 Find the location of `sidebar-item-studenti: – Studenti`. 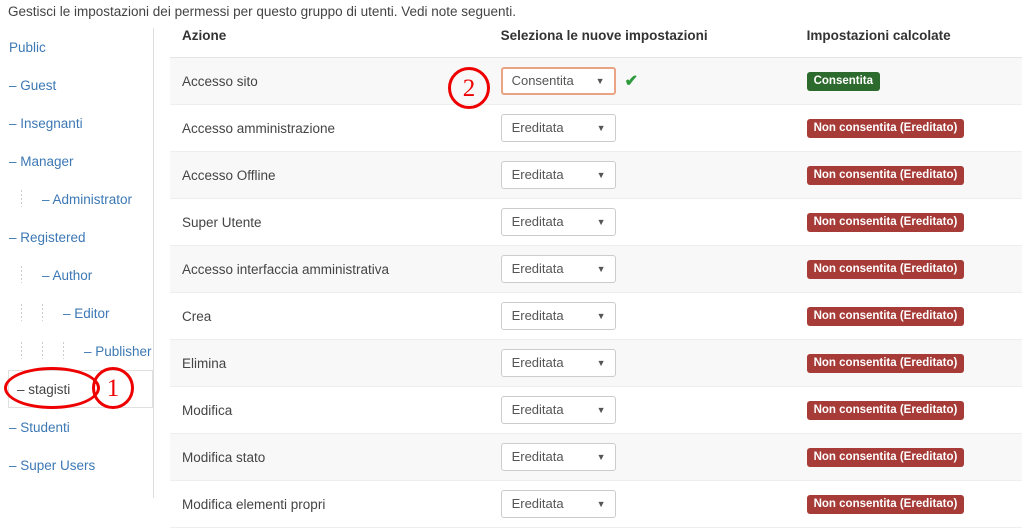

sidebar-item-studenti: – Studenti is located at coordinates (76, 427).